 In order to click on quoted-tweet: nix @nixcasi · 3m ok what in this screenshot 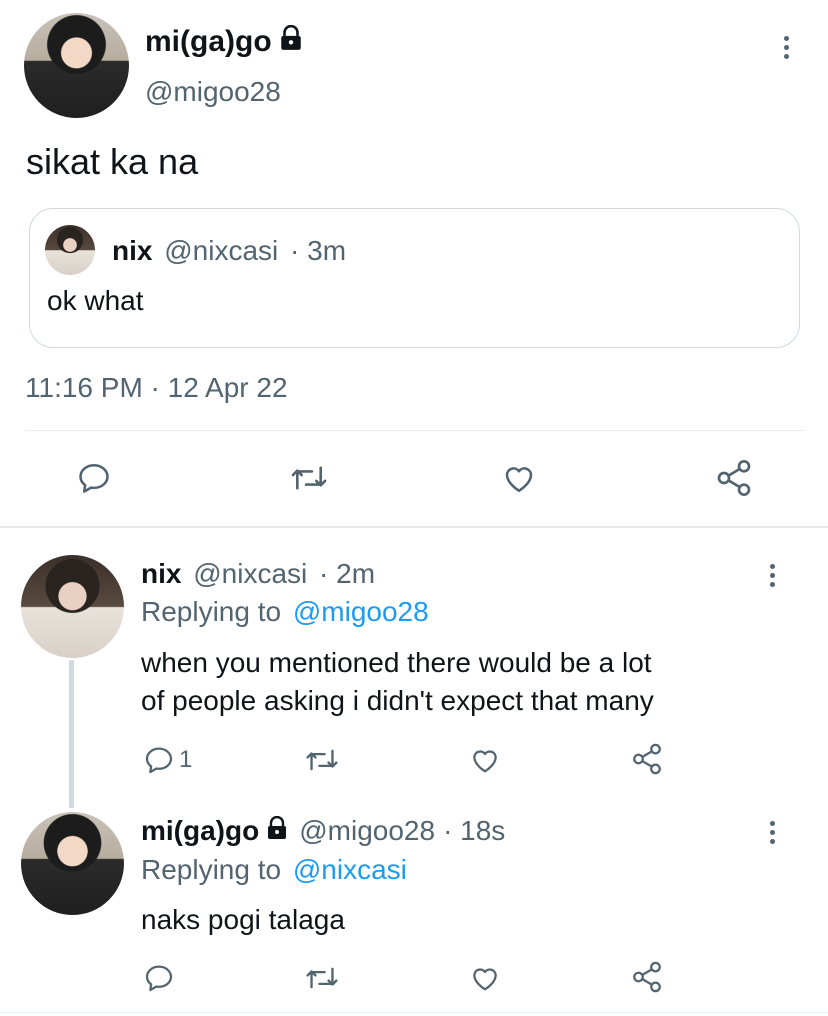, I will do `click(414, 278)`.